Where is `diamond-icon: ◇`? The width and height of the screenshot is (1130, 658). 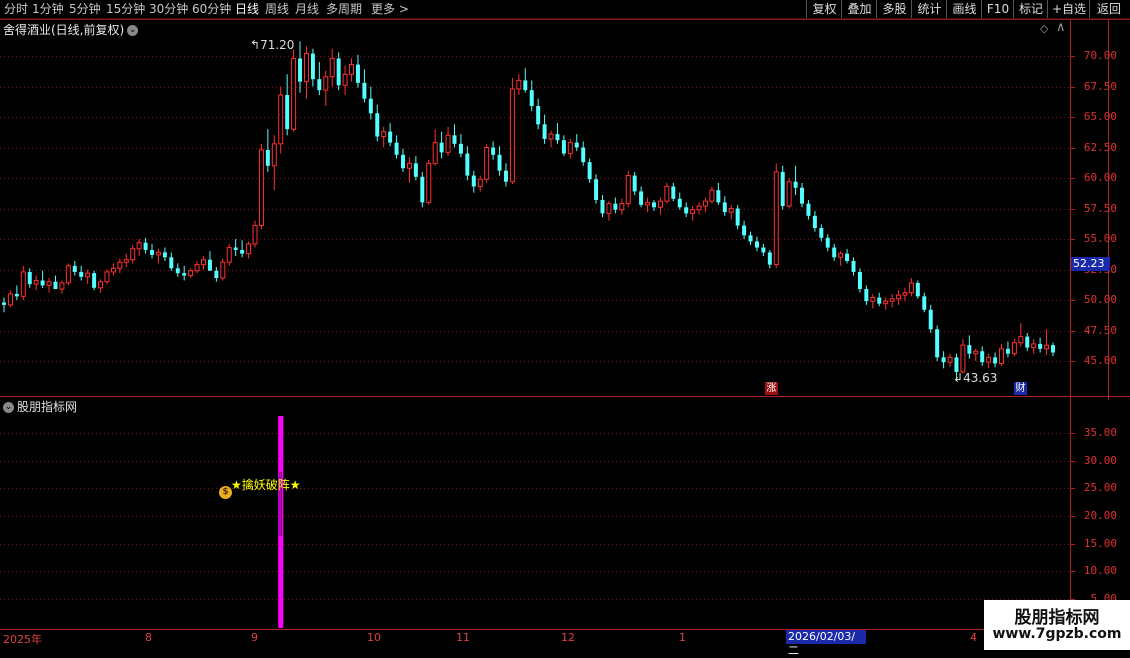 diamond-icon: ◇ is located at coordinates (1044, 28).